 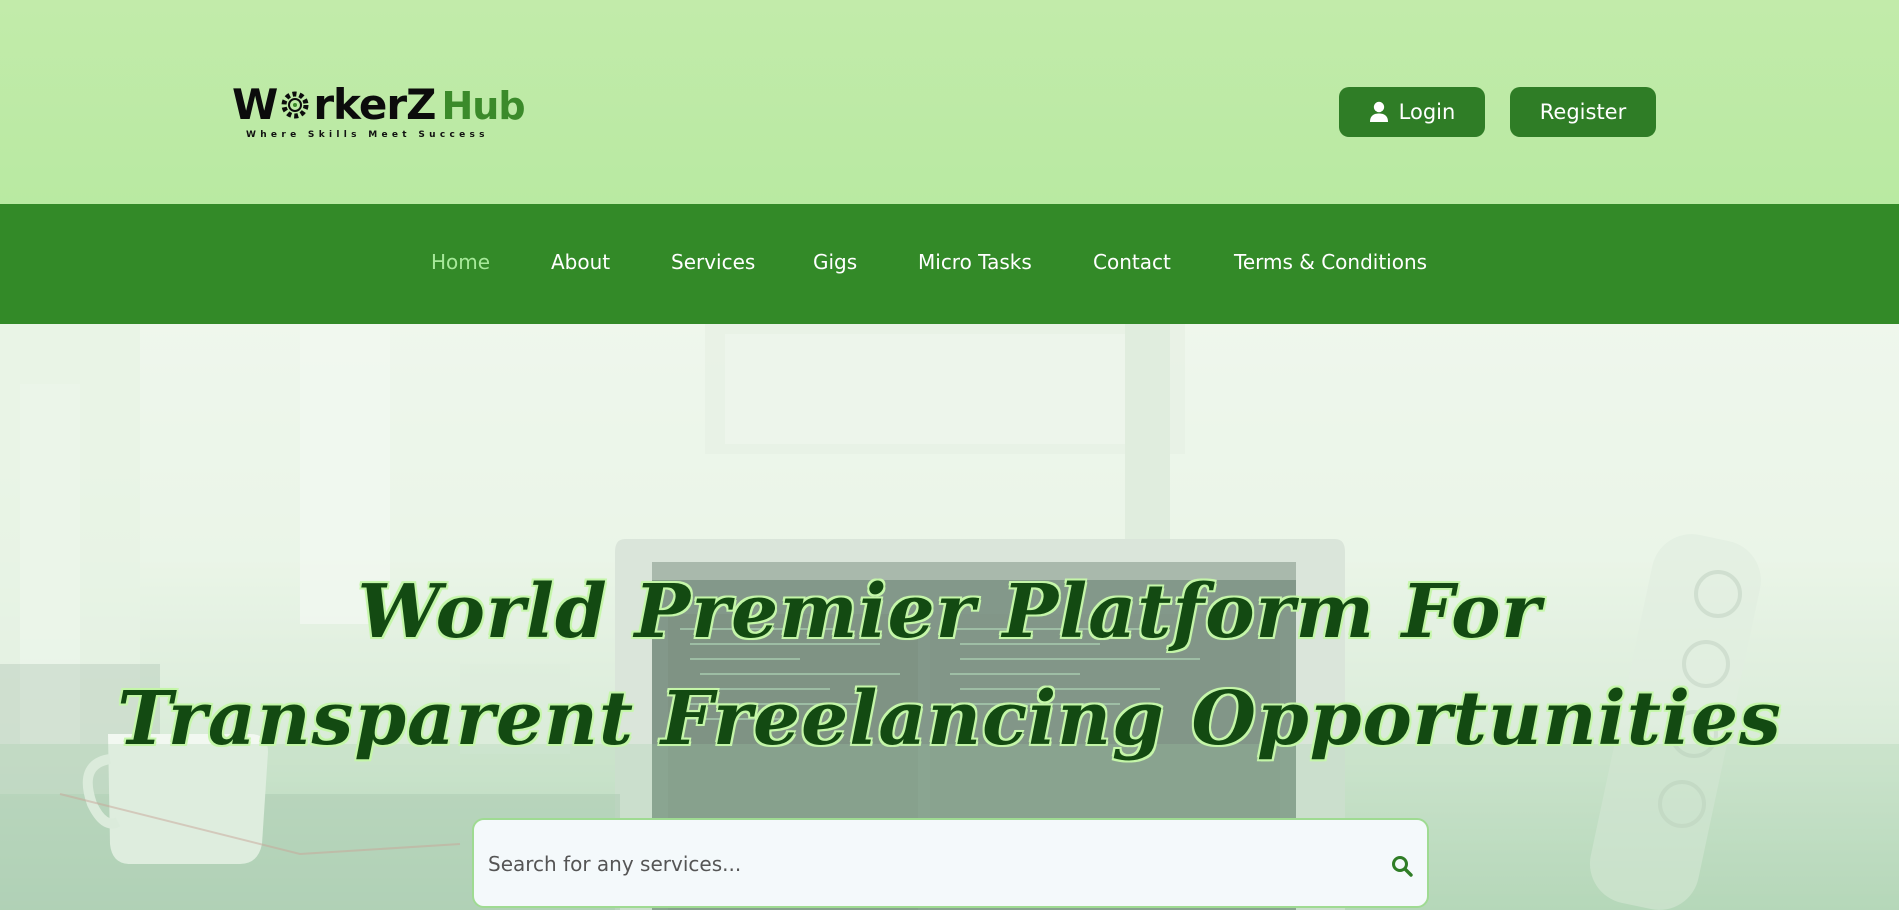 I want to click on search-box, so click(x=950, y=863).